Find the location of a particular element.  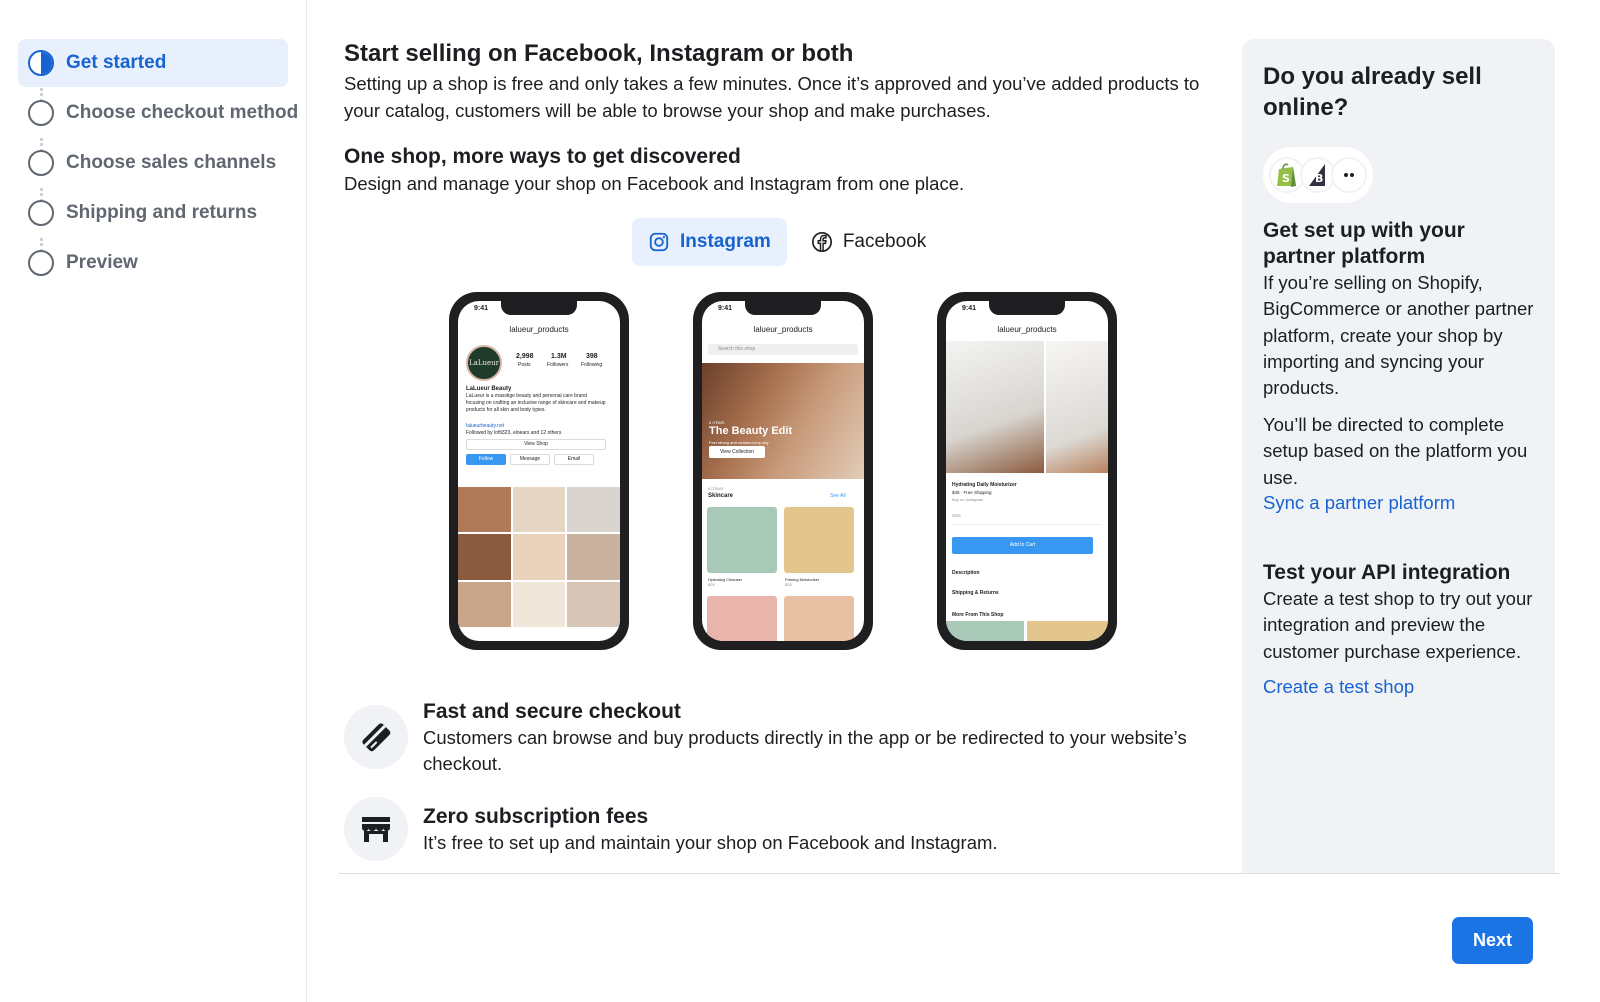

step-get-started: Get started is located at coordinates (153, 63).